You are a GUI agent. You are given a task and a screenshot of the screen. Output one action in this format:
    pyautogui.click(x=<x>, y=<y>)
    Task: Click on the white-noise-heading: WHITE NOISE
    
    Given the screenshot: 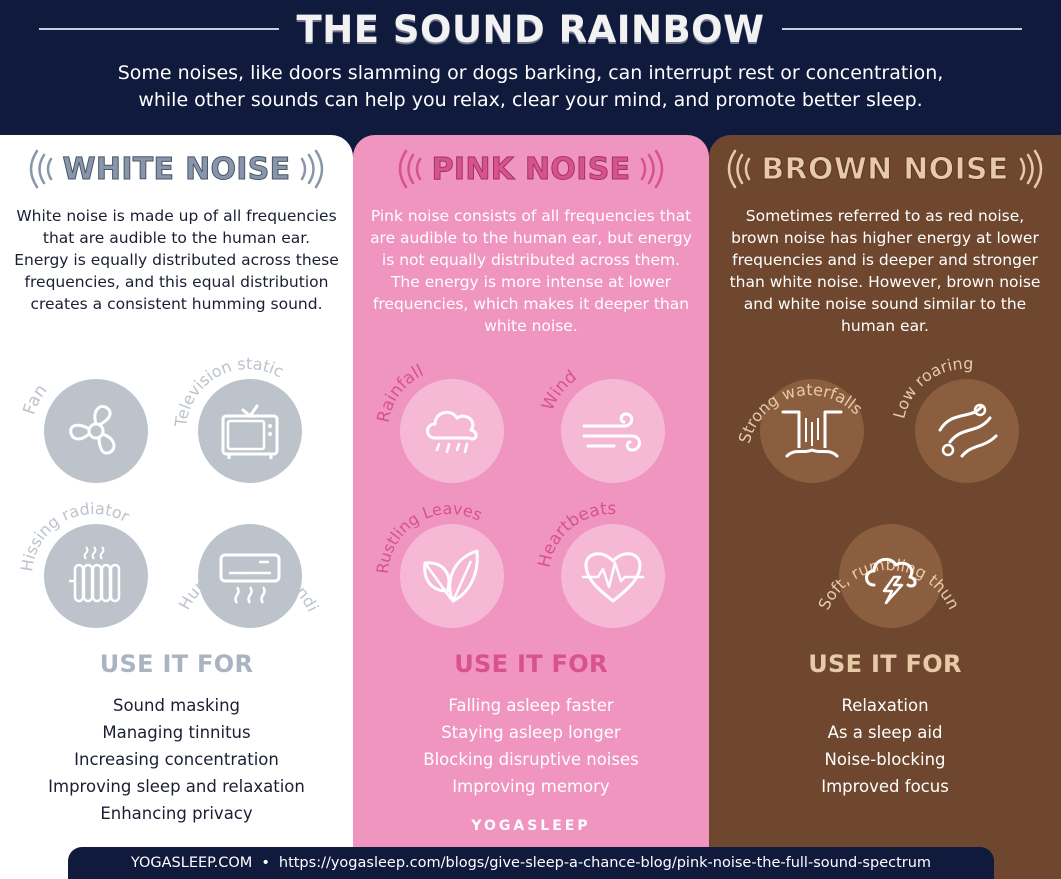 What is the action you would take?
    pyautogui.click(x=176, y=169)
    